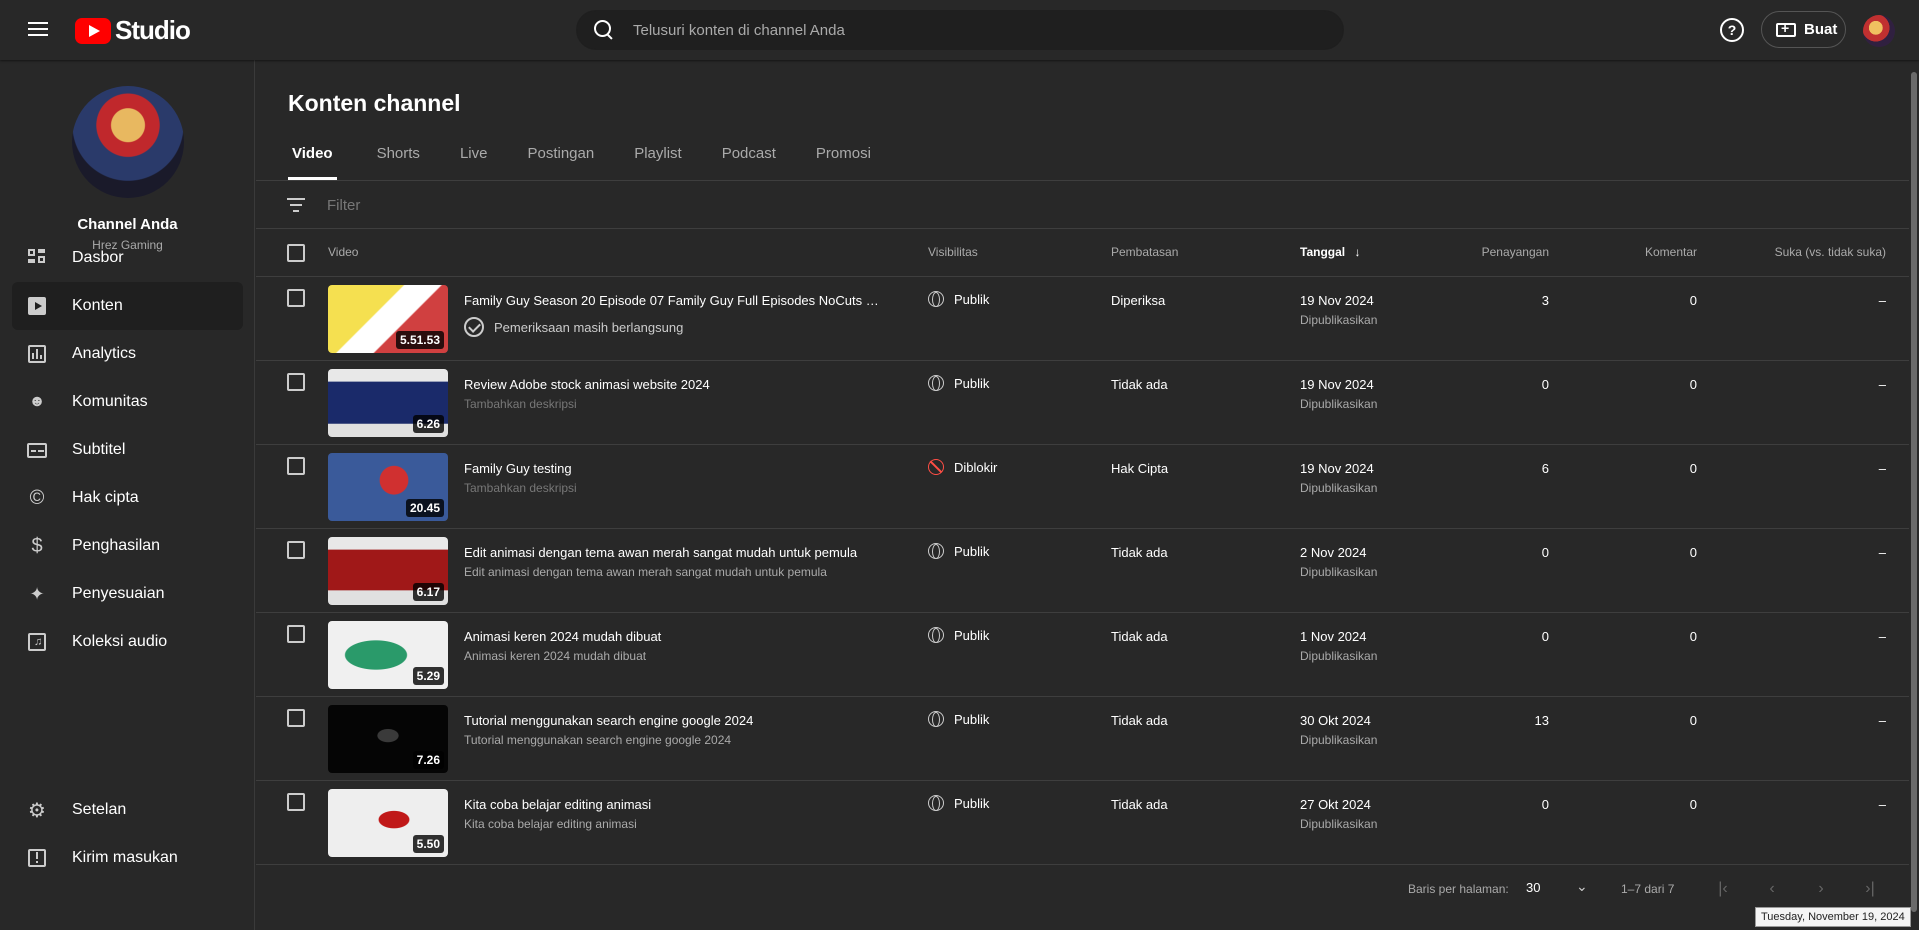 The width and height of the screenshot is (1919, 930). I want to click on channel-avatar, so click(128, 142).